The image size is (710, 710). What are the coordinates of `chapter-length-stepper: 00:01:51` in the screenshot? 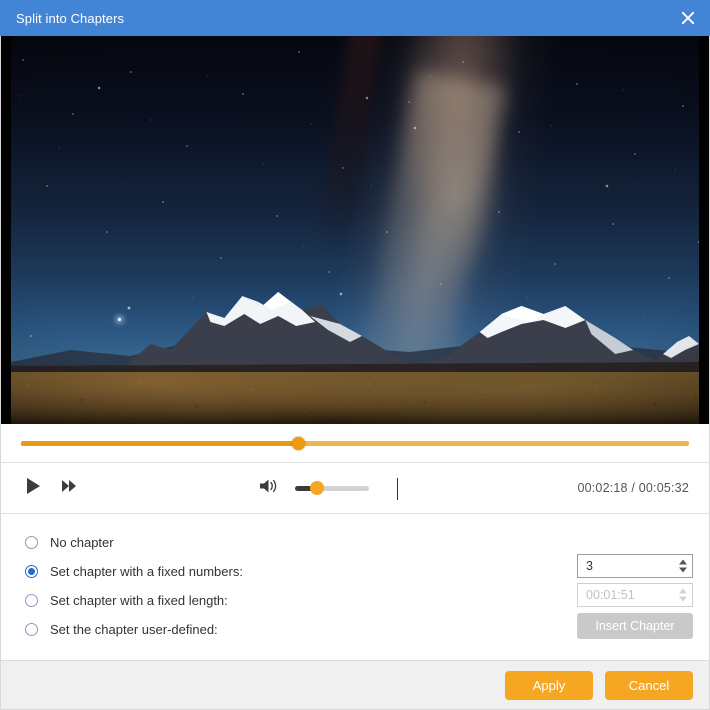 It's located at (635, 595).